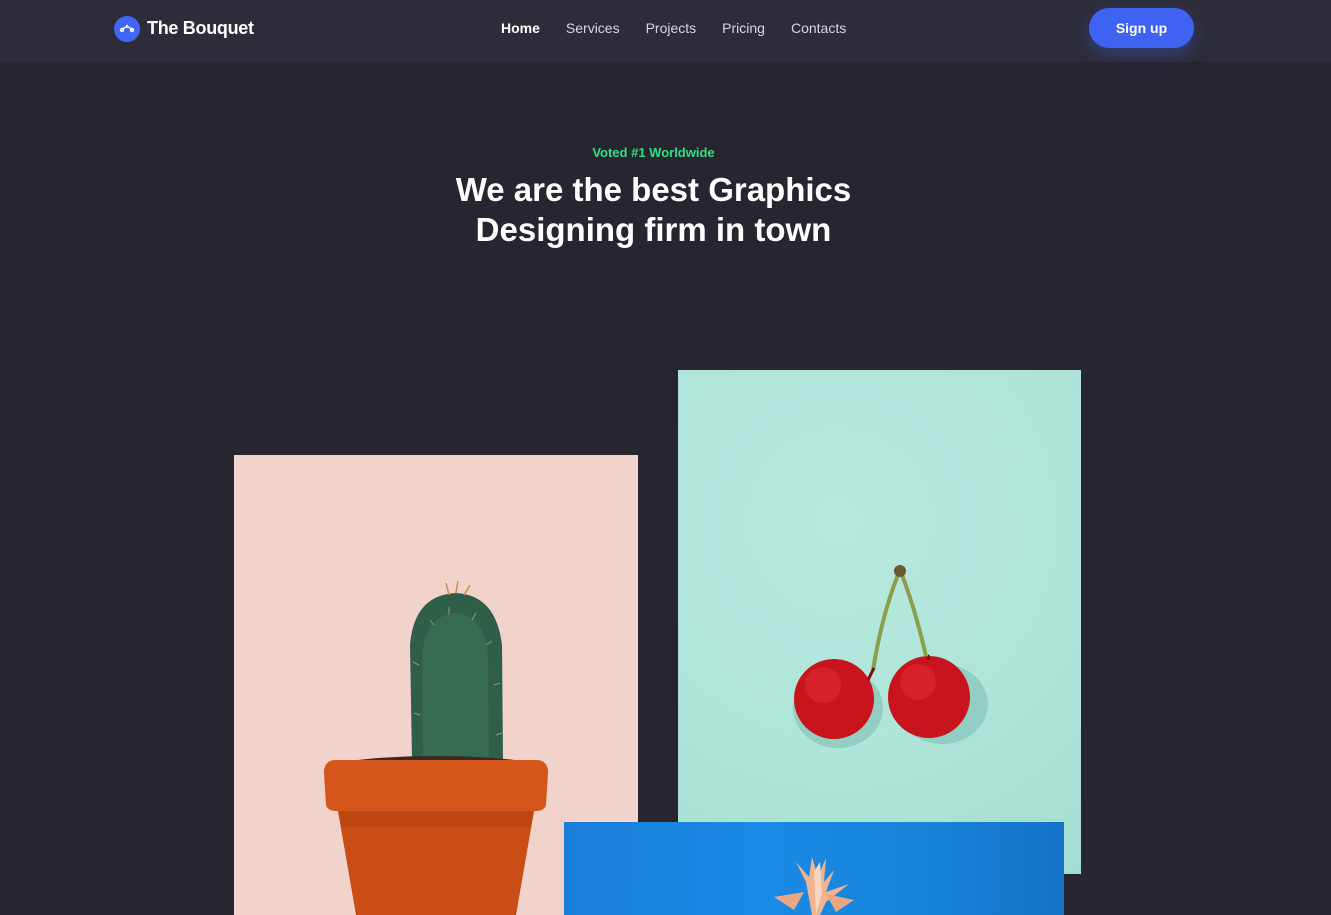  What do you see at coordinates (593, 28) in the screenshot?
I see `nav-link-services: Services` at bounding box center [593, 28].